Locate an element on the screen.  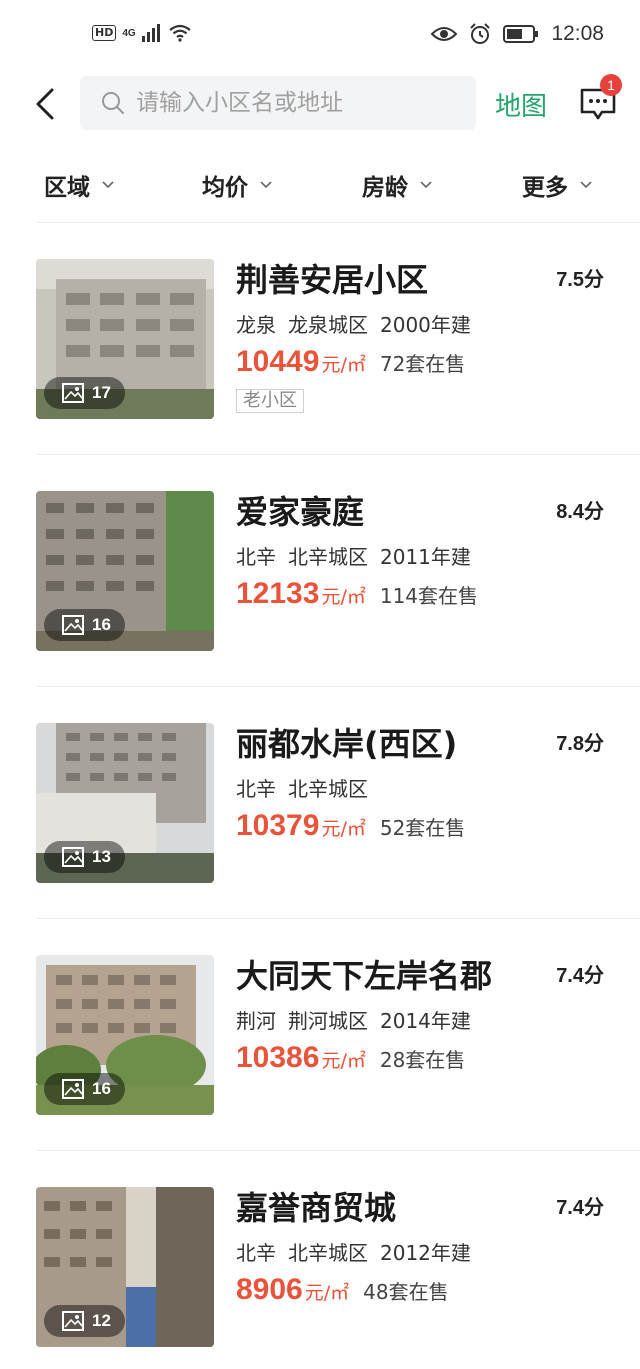
photo-count-badge: 17 is located at coordinates (84, 393).